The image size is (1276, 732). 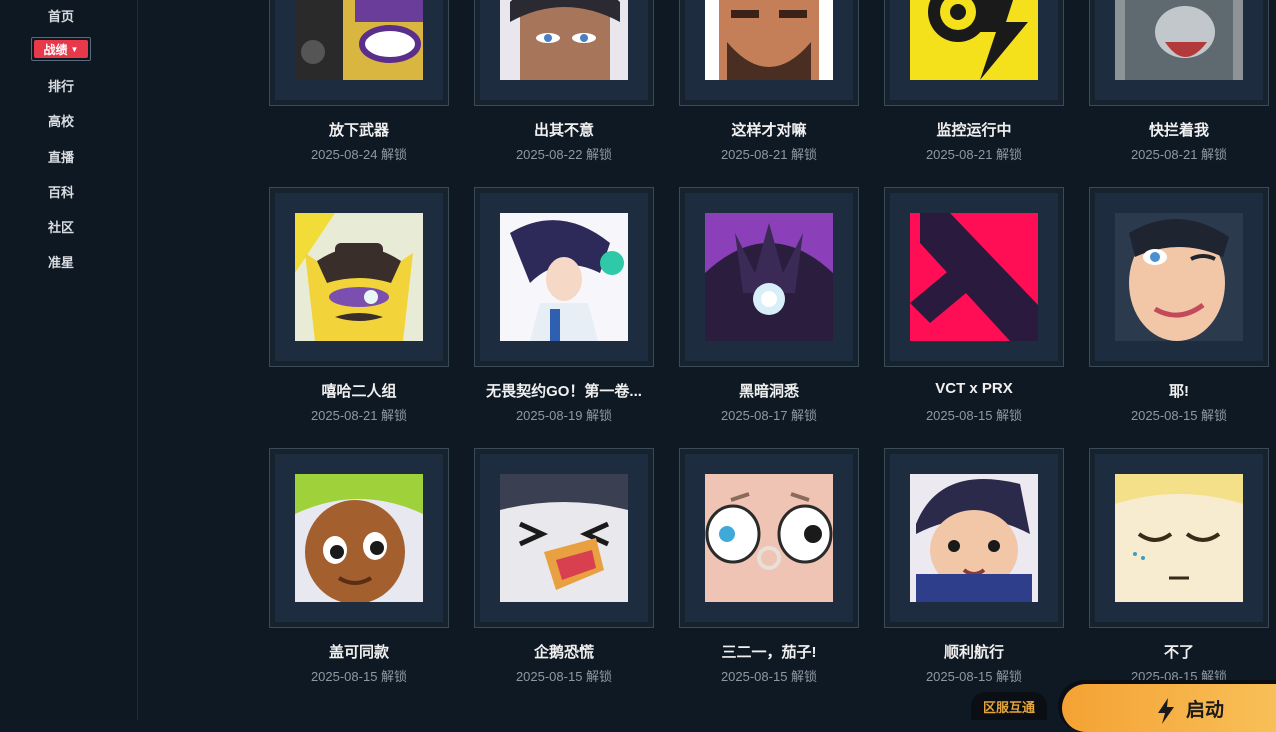 What do you see at coordinates (55, 49) in the screenshot?
I see `nav-item-record-label: 战绩` at bounding box center [55, 49].